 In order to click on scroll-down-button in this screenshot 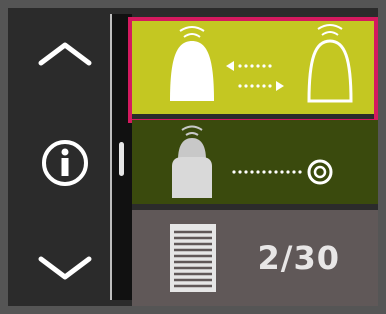, I will do `click(65, 268)`.